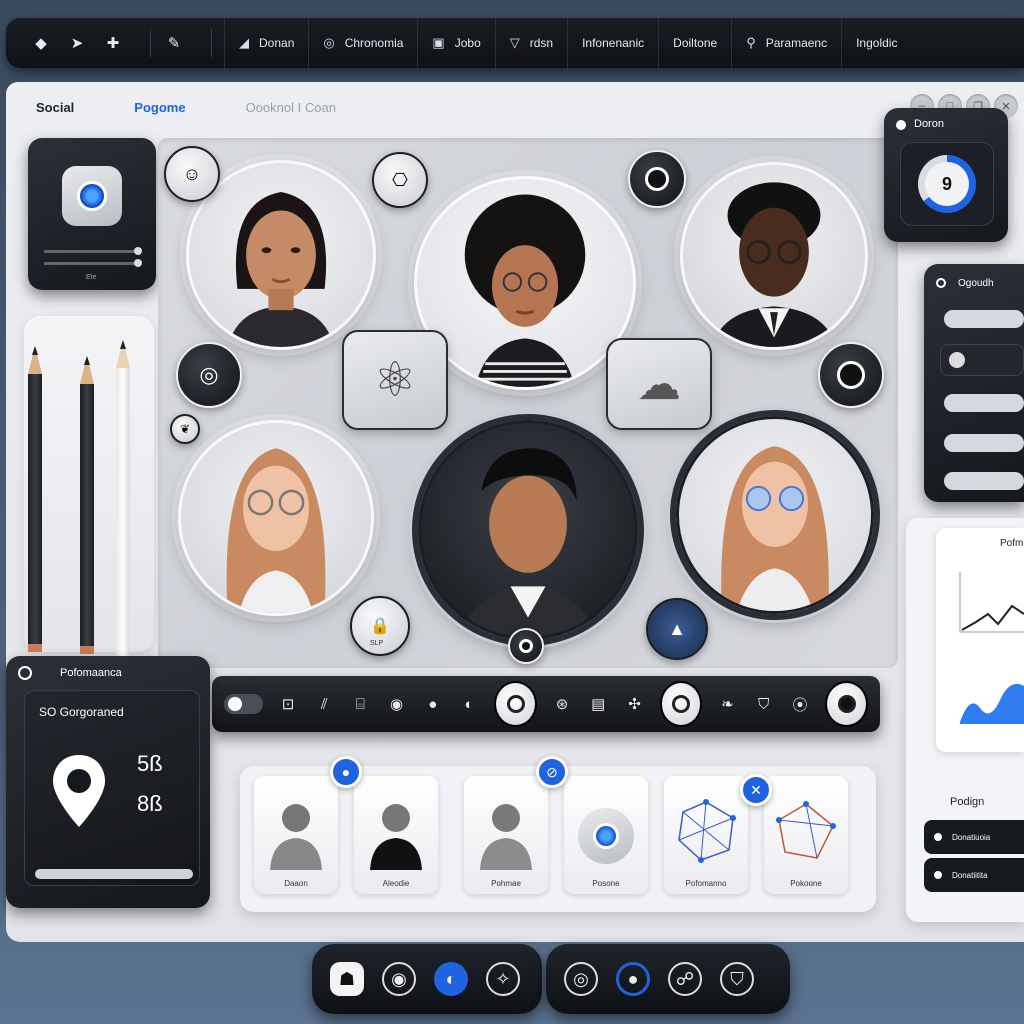  I want to click on nav-label: Jobo, so click(467, 43).